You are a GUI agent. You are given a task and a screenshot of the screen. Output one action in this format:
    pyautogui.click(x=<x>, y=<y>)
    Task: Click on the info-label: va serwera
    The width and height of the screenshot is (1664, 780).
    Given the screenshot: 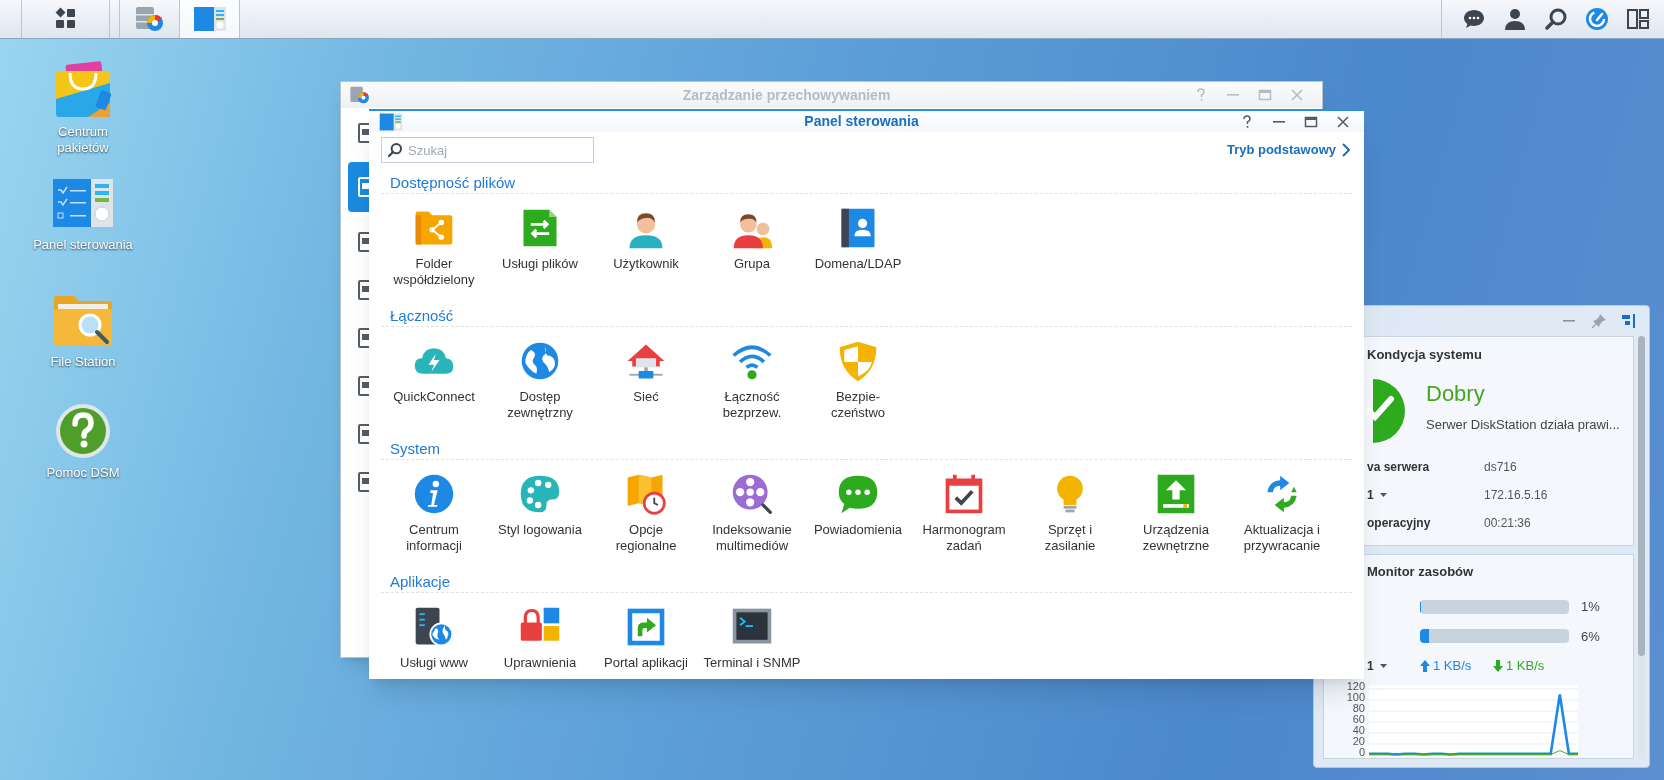 What is the action you would take?
    pyautogui.click(x=1399, y=467)
    